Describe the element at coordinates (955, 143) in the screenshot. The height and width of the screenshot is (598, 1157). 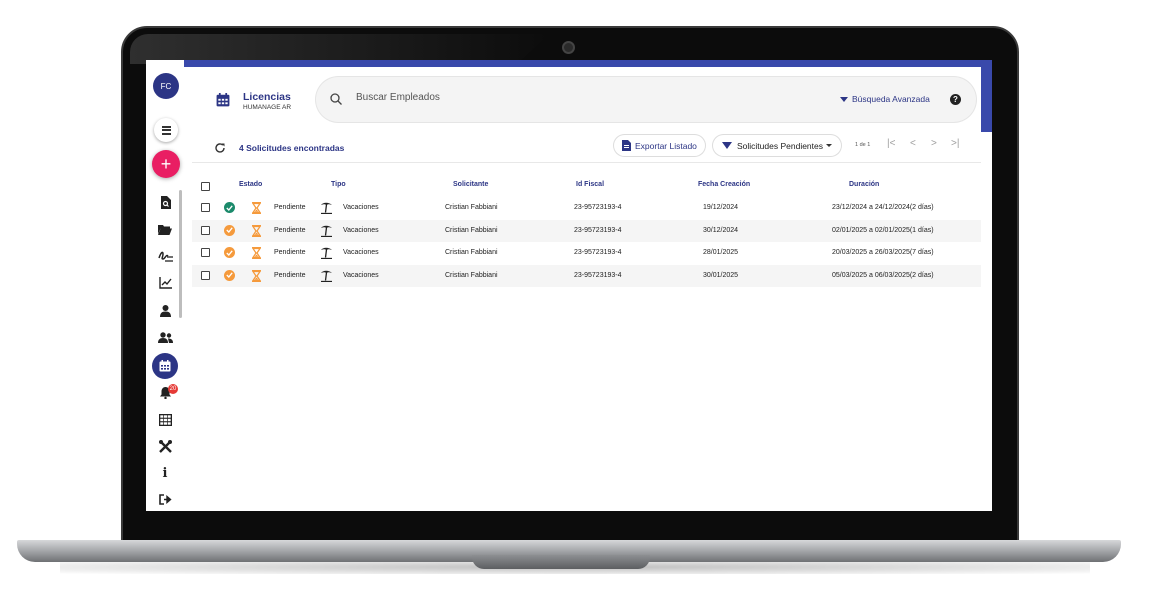
I see `last-page-button: >|` at that location.